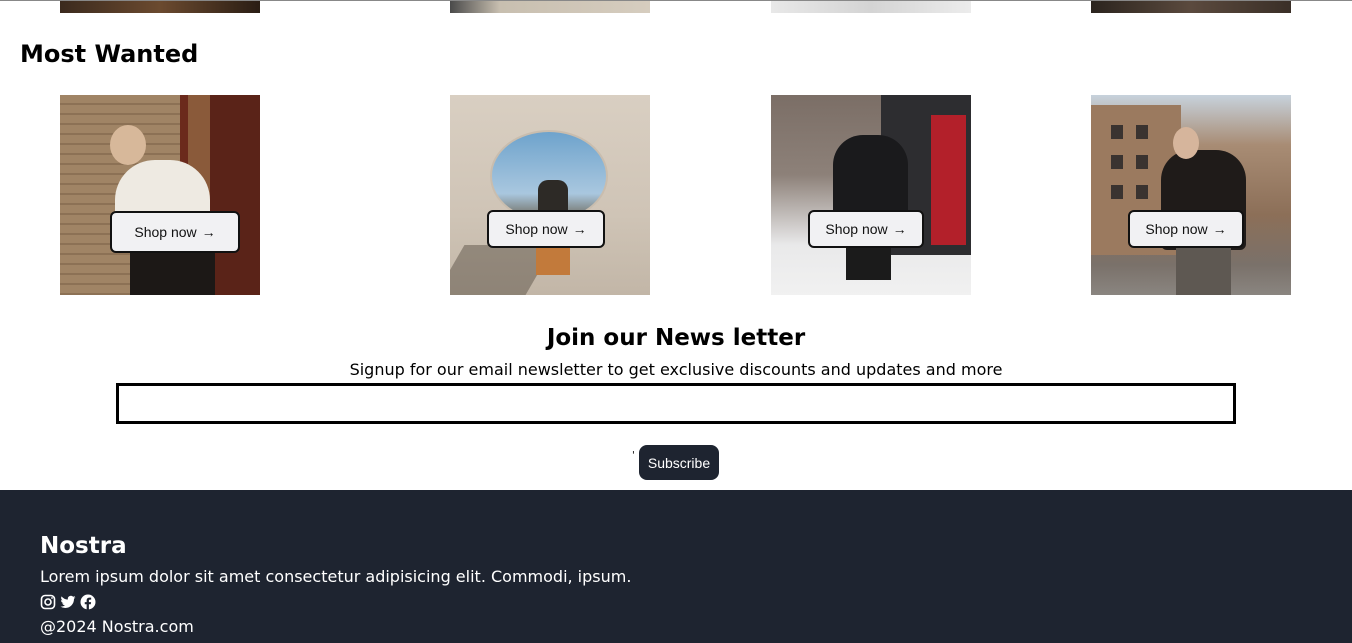 This screenshot has height=643, width=1352. I want to click on newsletter-title: Join our News letter, so click(676, 338).